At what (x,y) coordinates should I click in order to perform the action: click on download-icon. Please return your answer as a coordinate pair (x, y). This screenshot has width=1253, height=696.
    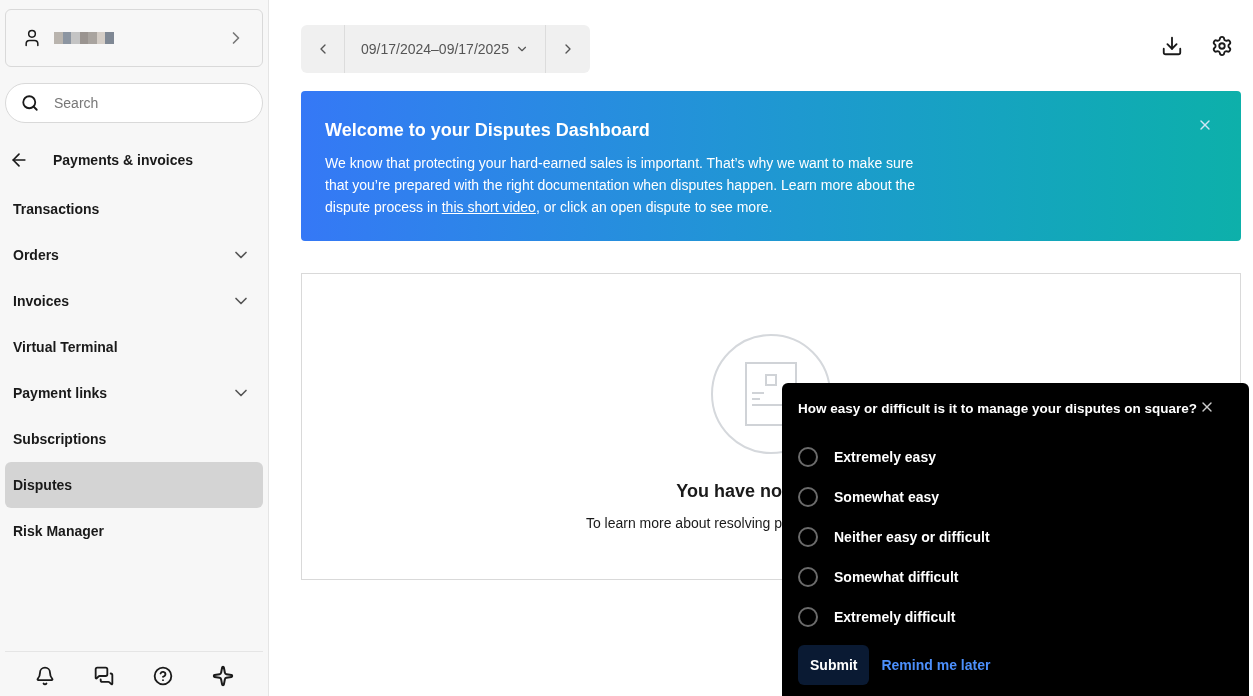
    Looking at the image, I should click on (1172, 46).